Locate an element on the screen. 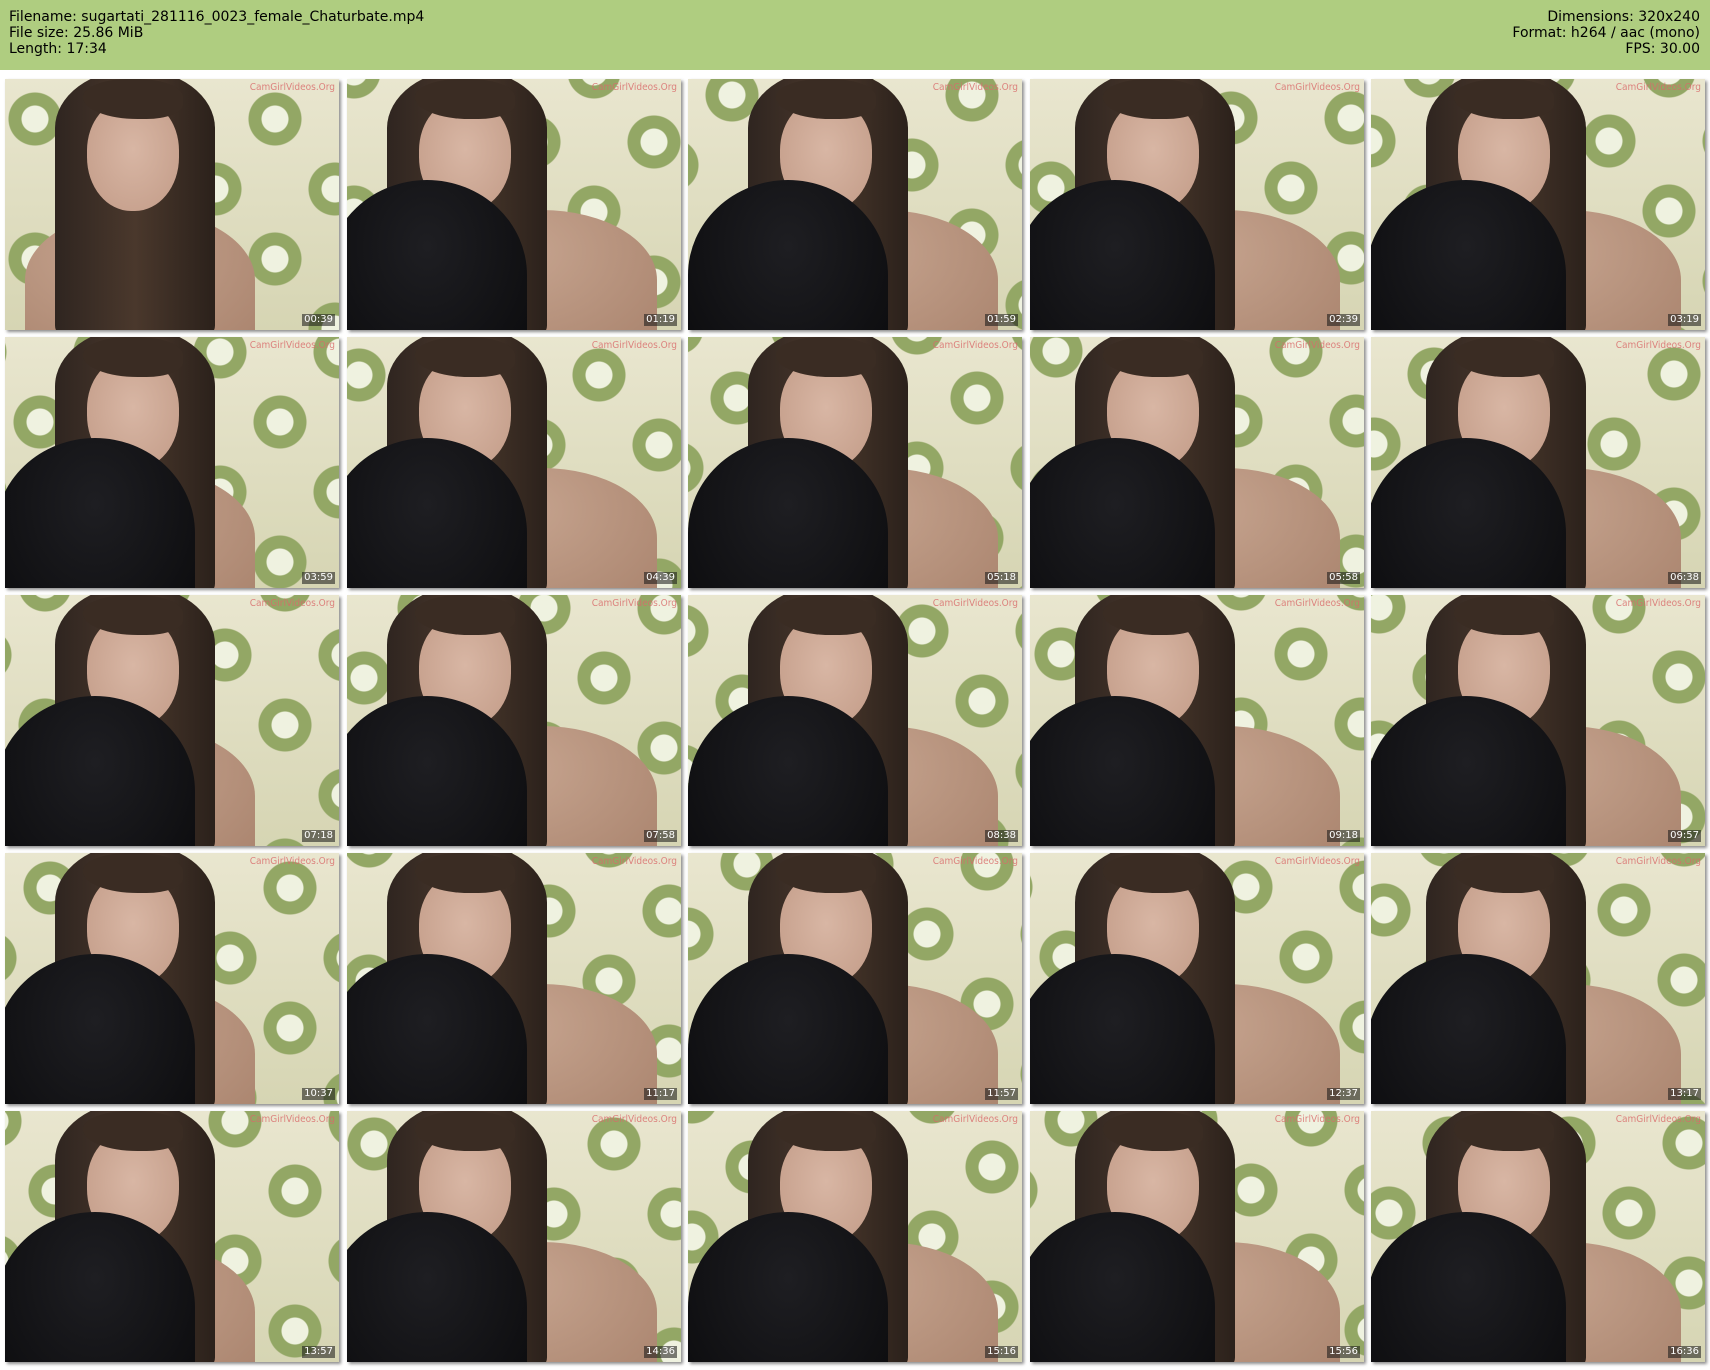  timestamp-label: 10:37 is located at coordinates (318, 1094).